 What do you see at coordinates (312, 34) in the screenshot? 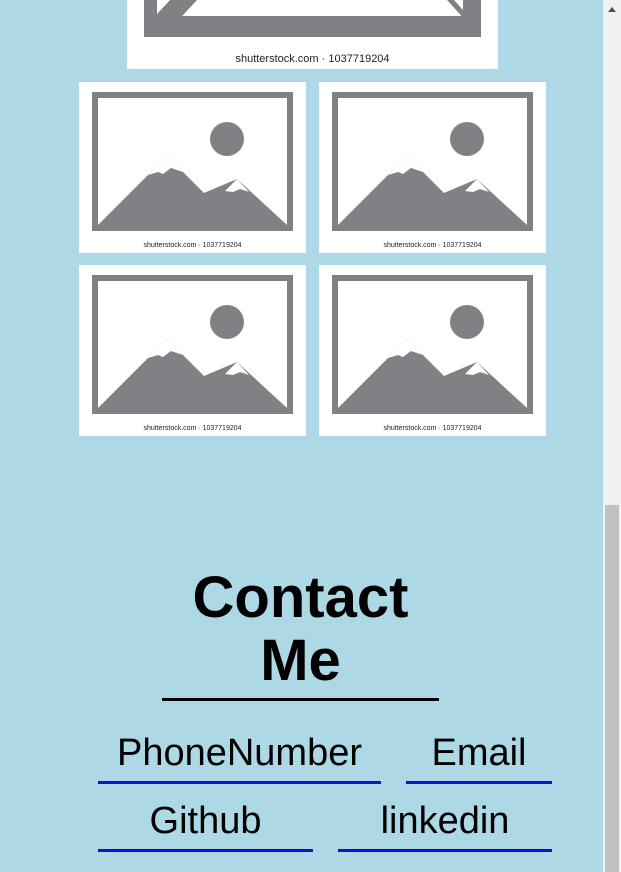
I see `gallery-image-top: shutterstock.com · 1037719204` at bounding box center [312, 34].